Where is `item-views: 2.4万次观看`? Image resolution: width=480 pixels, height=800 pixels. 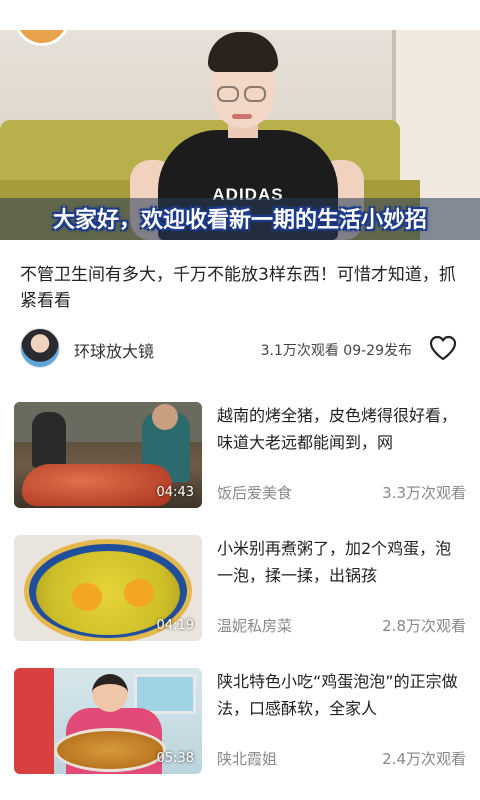 item-views: 2.4万次观看 is located at coordinates (424, 759).